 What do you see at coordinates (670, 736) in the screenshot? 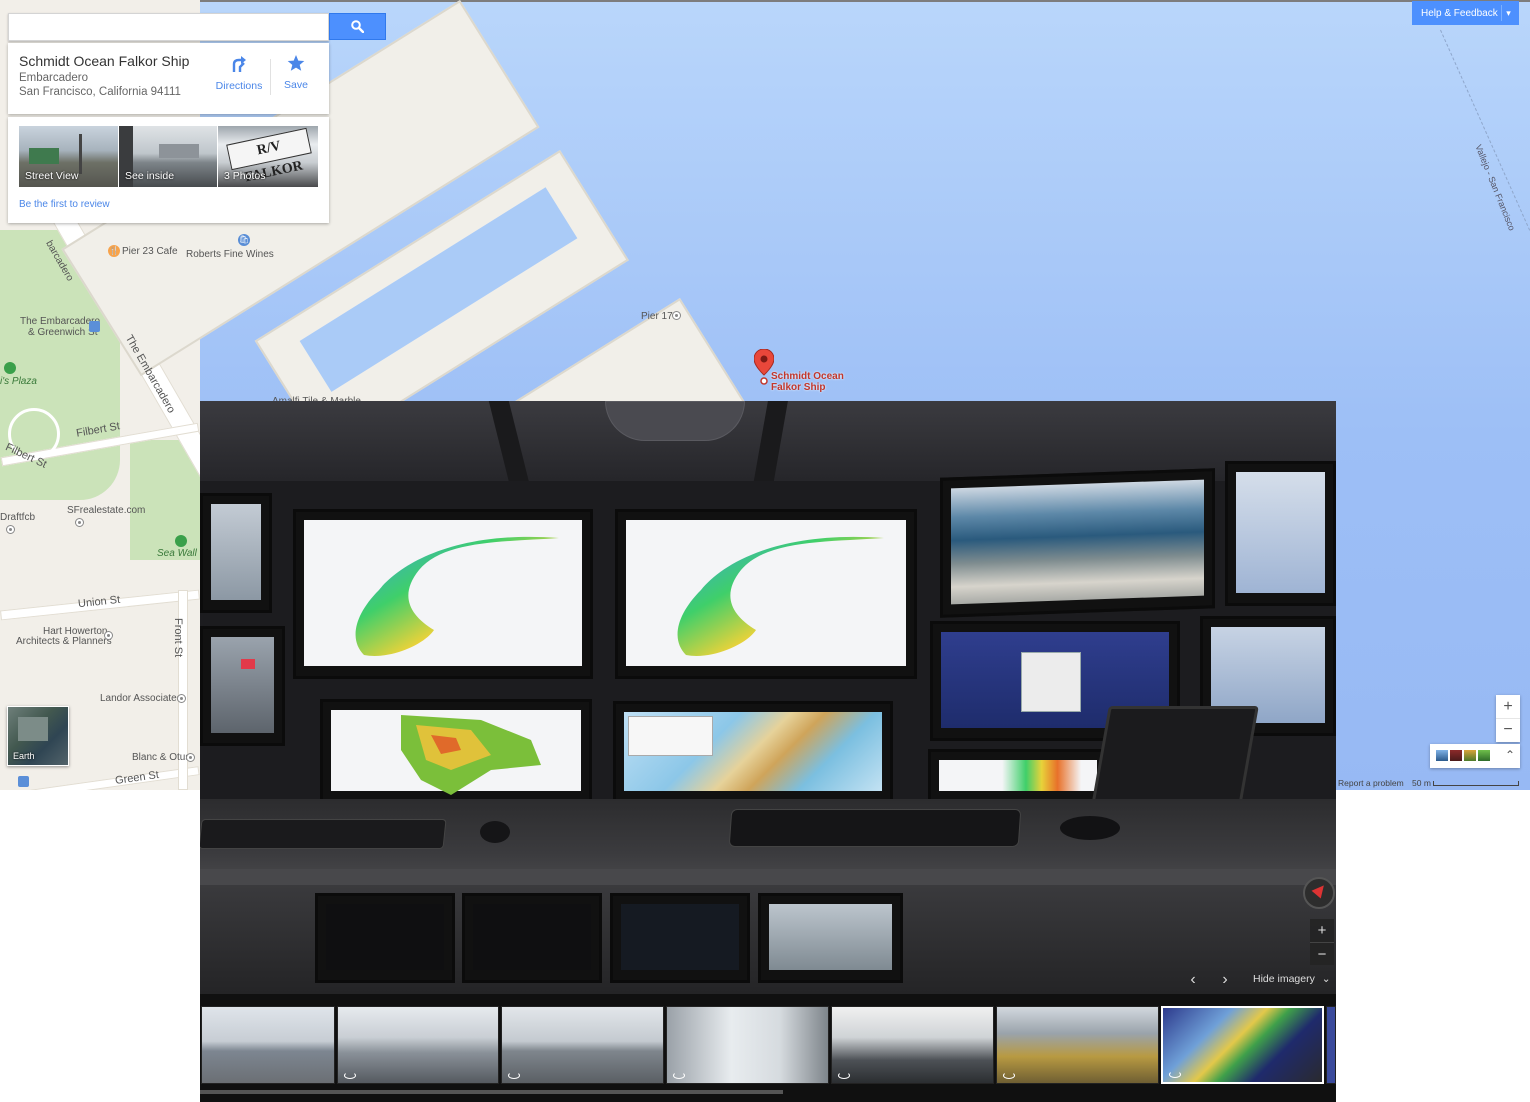
I see `globe-inset` at bounding box center [670, 736].